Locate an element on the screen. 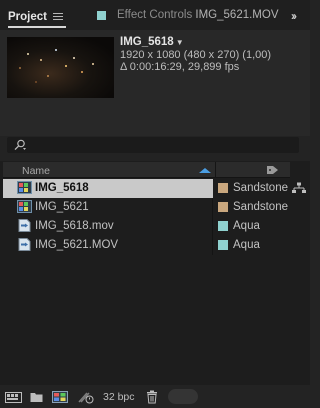  tab-effect-controls-label: Effect Controls IMG_5621.MOV is located at coordinates (198, 15).